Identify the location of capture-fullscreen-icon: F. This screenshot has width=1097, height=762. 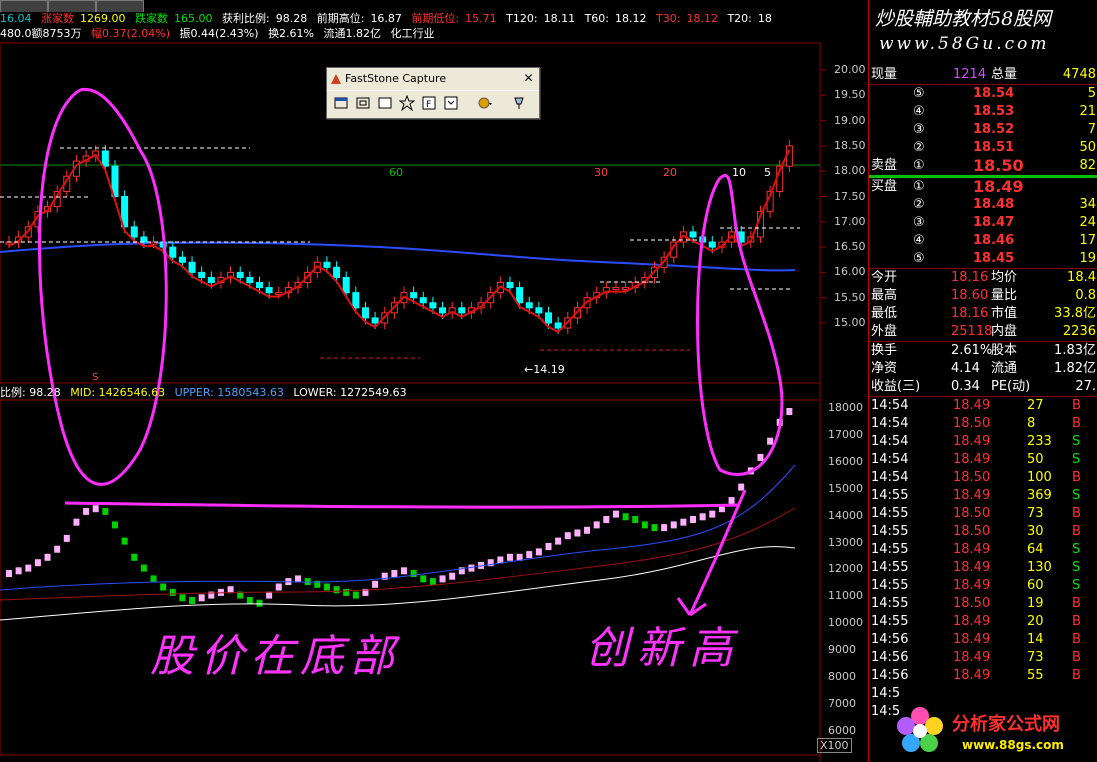
(429, 103).